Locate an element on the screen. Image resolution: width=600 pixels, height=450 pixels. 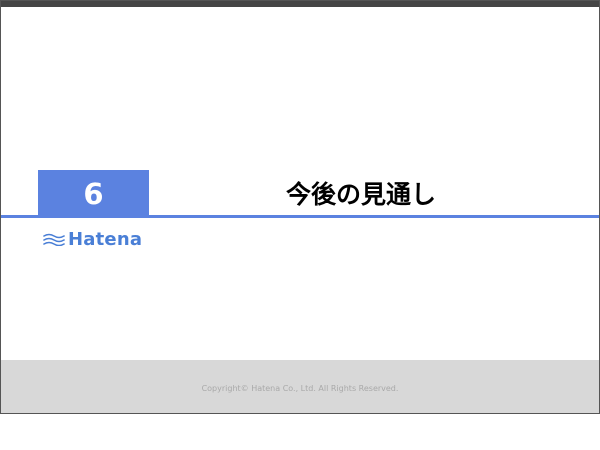
top-bar is located at coordinates (300, 4).